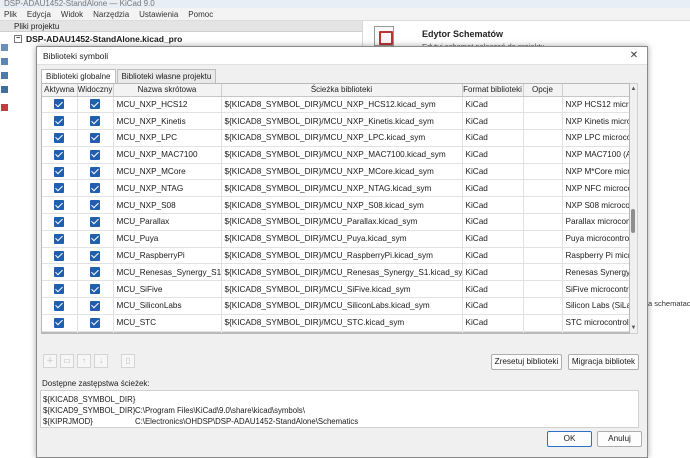 The image size is (690, 458). What do you see at coordinates (167, 188) in the screenshot?
I see `nickname-cell: MCU_NXP_NTAG` at bounding box center [167, 188].